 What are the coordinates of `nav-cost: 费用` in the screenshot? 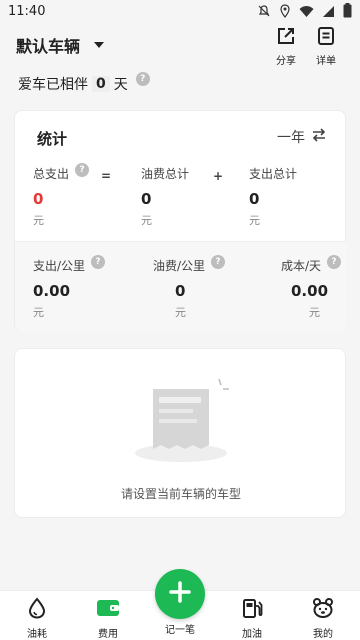 It's located at (108, 618).